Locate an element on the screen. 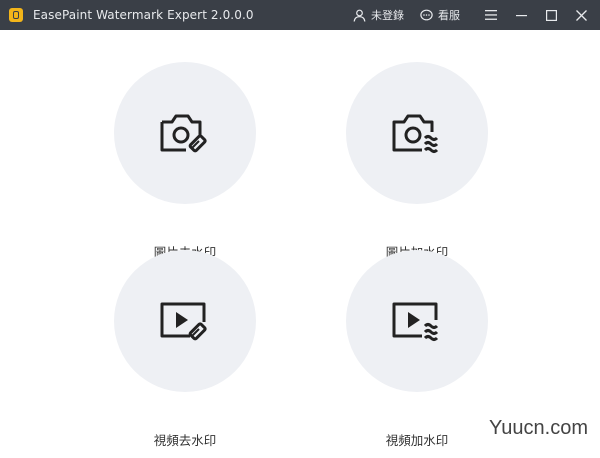 The width and height of the screenshot is (600, 458). tile-video-remove-watermark: 視頻去水印 is located at coordinates (185, 349).